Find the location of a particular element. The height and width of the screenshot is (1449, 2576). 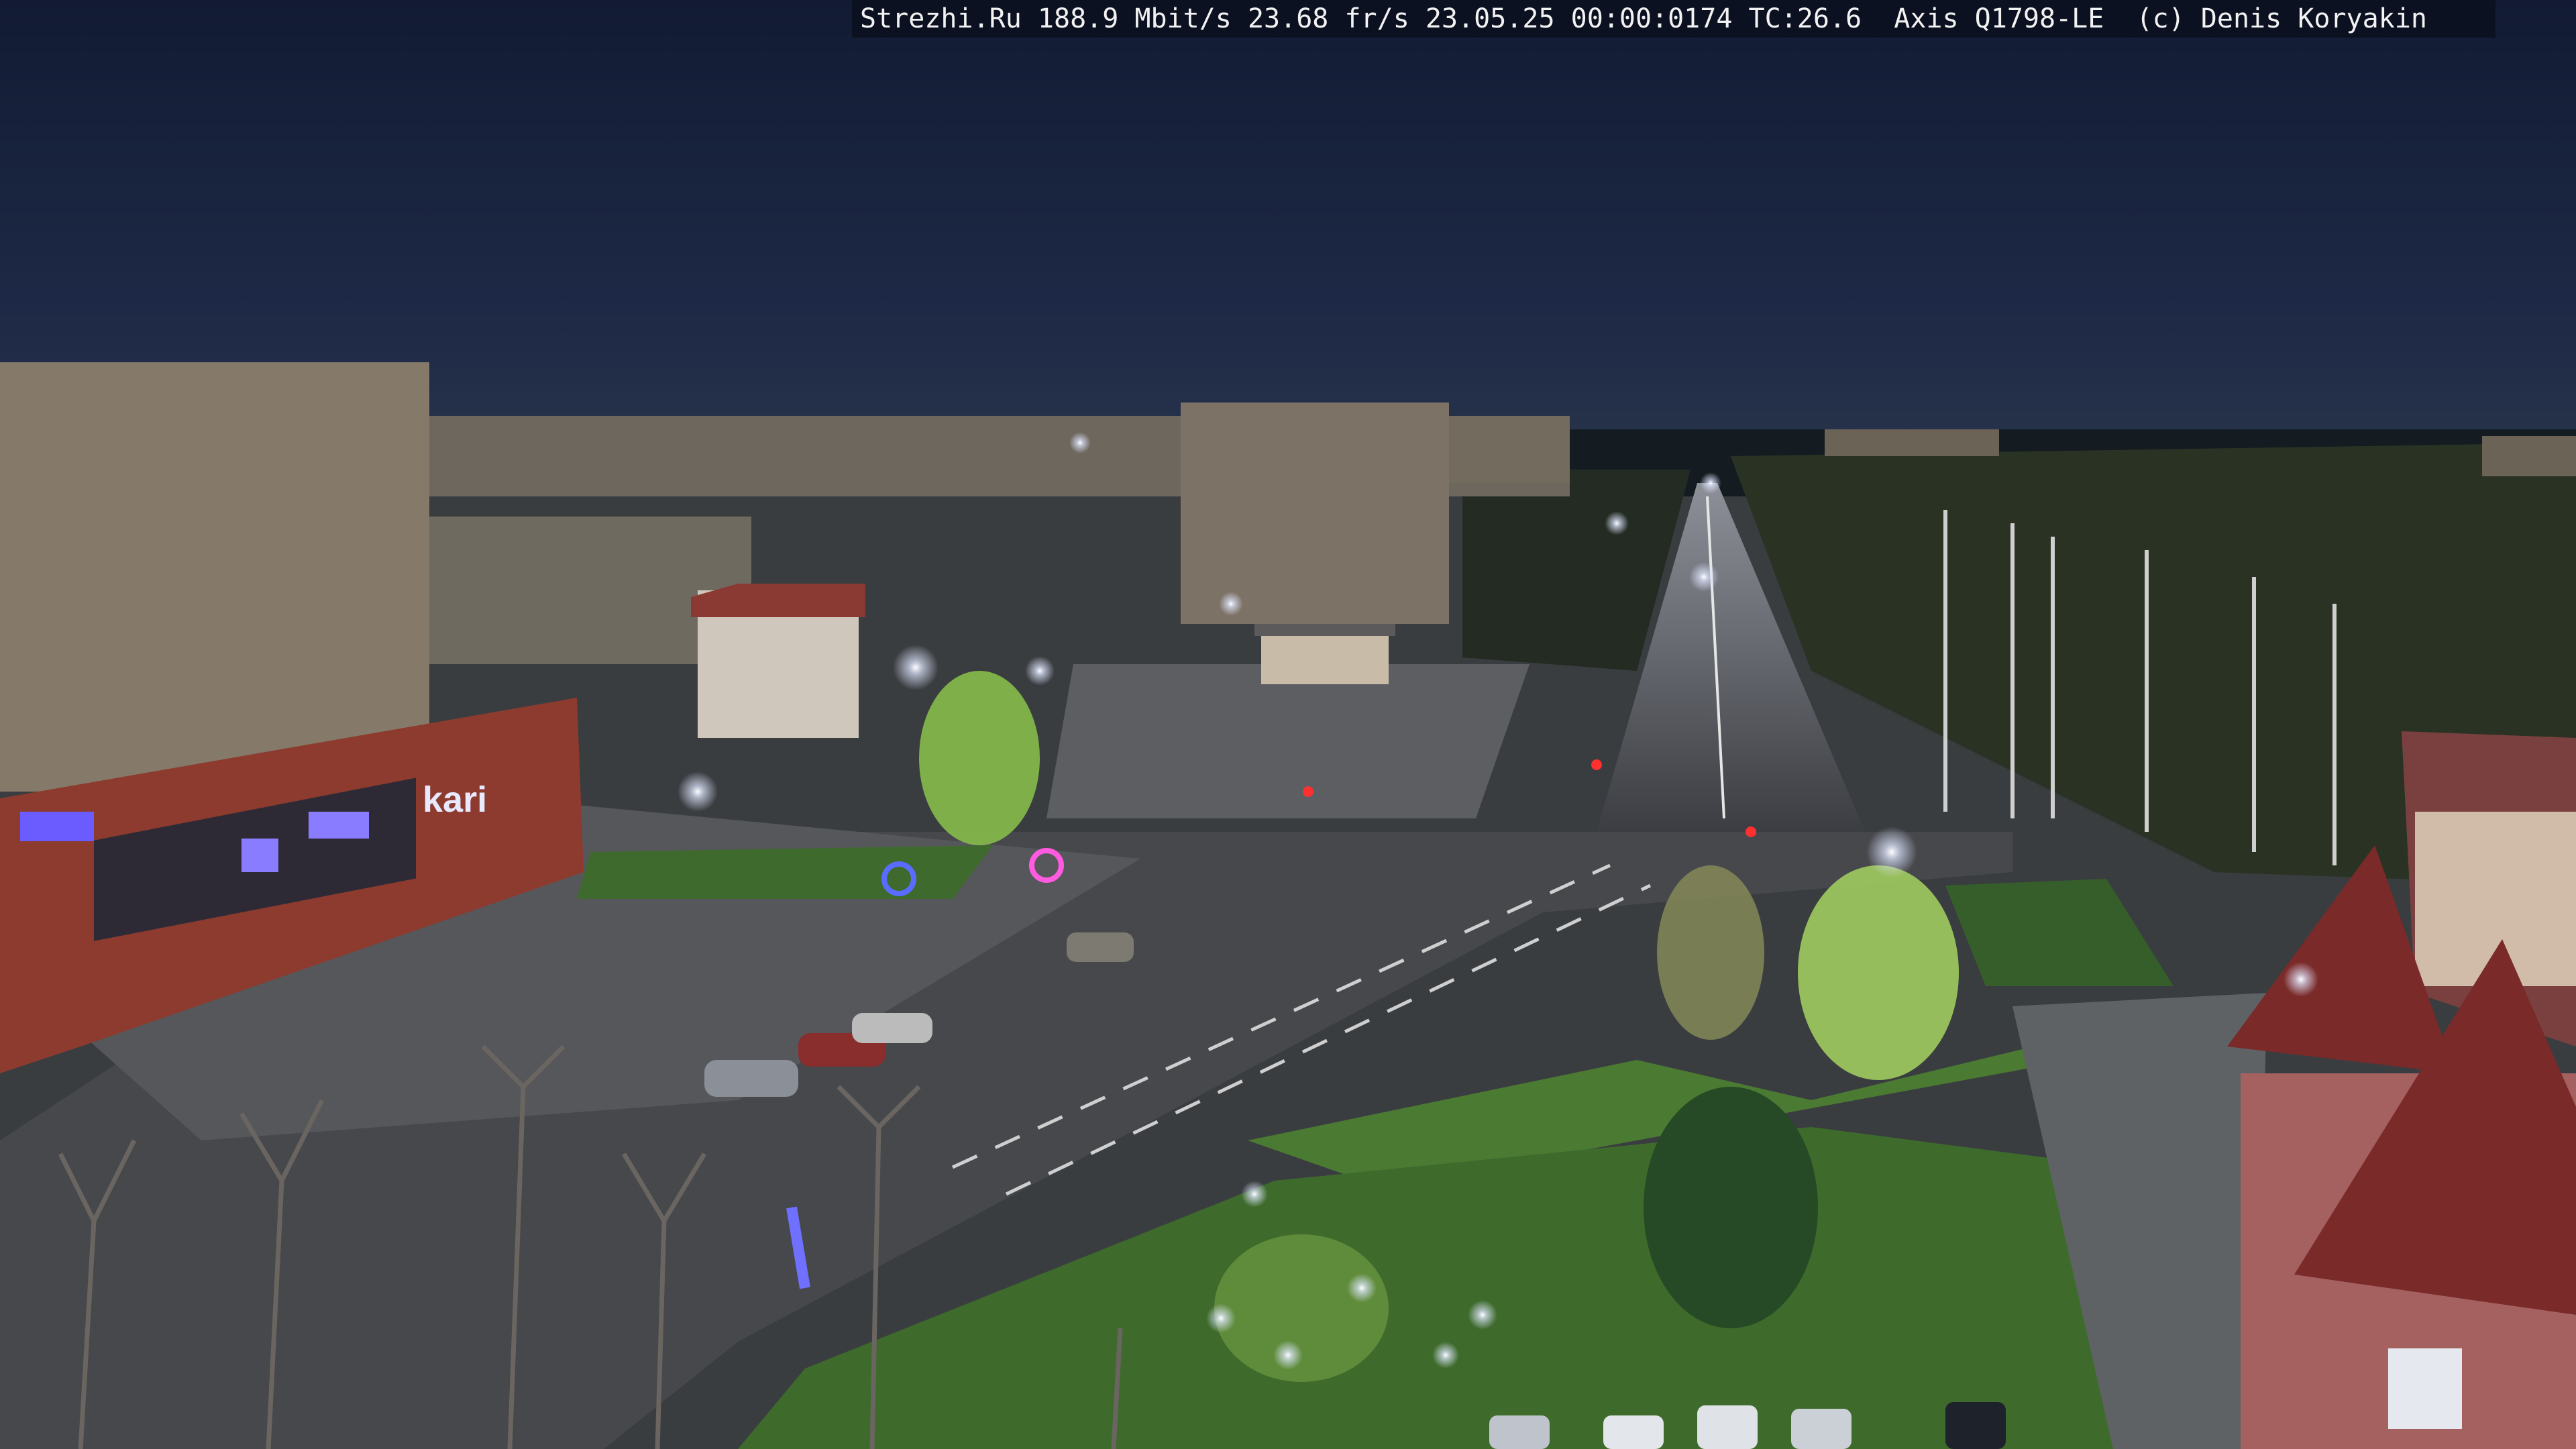

far-building-right is located at coordinates (1912, 442).